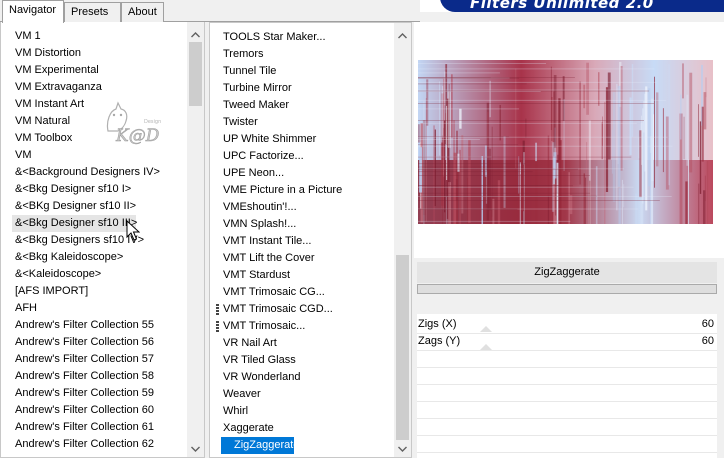 Image resolution: width=724 pixels, height=458 pixels. I want to click on slider-thumb-icon, so click(486, 329).